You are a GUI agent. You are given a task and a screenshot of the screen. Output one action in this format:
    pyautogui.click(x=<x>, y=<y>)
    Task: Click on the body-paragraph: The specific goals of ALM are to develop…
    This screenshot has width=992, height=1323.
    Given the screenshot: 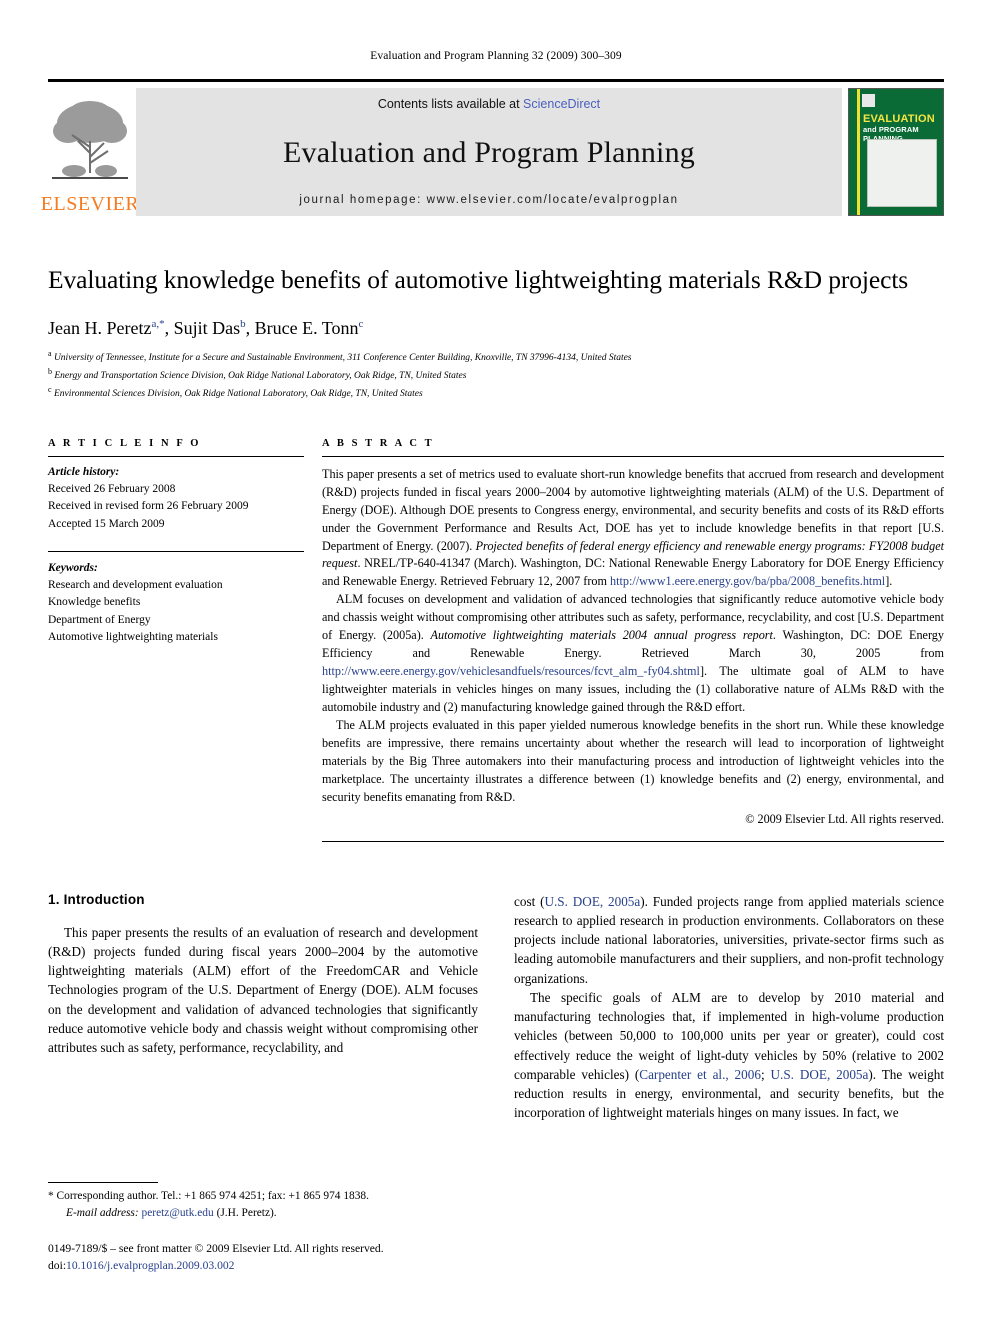 What is the action you would take?
    pyautogui.click(x=729, y=1055)
    